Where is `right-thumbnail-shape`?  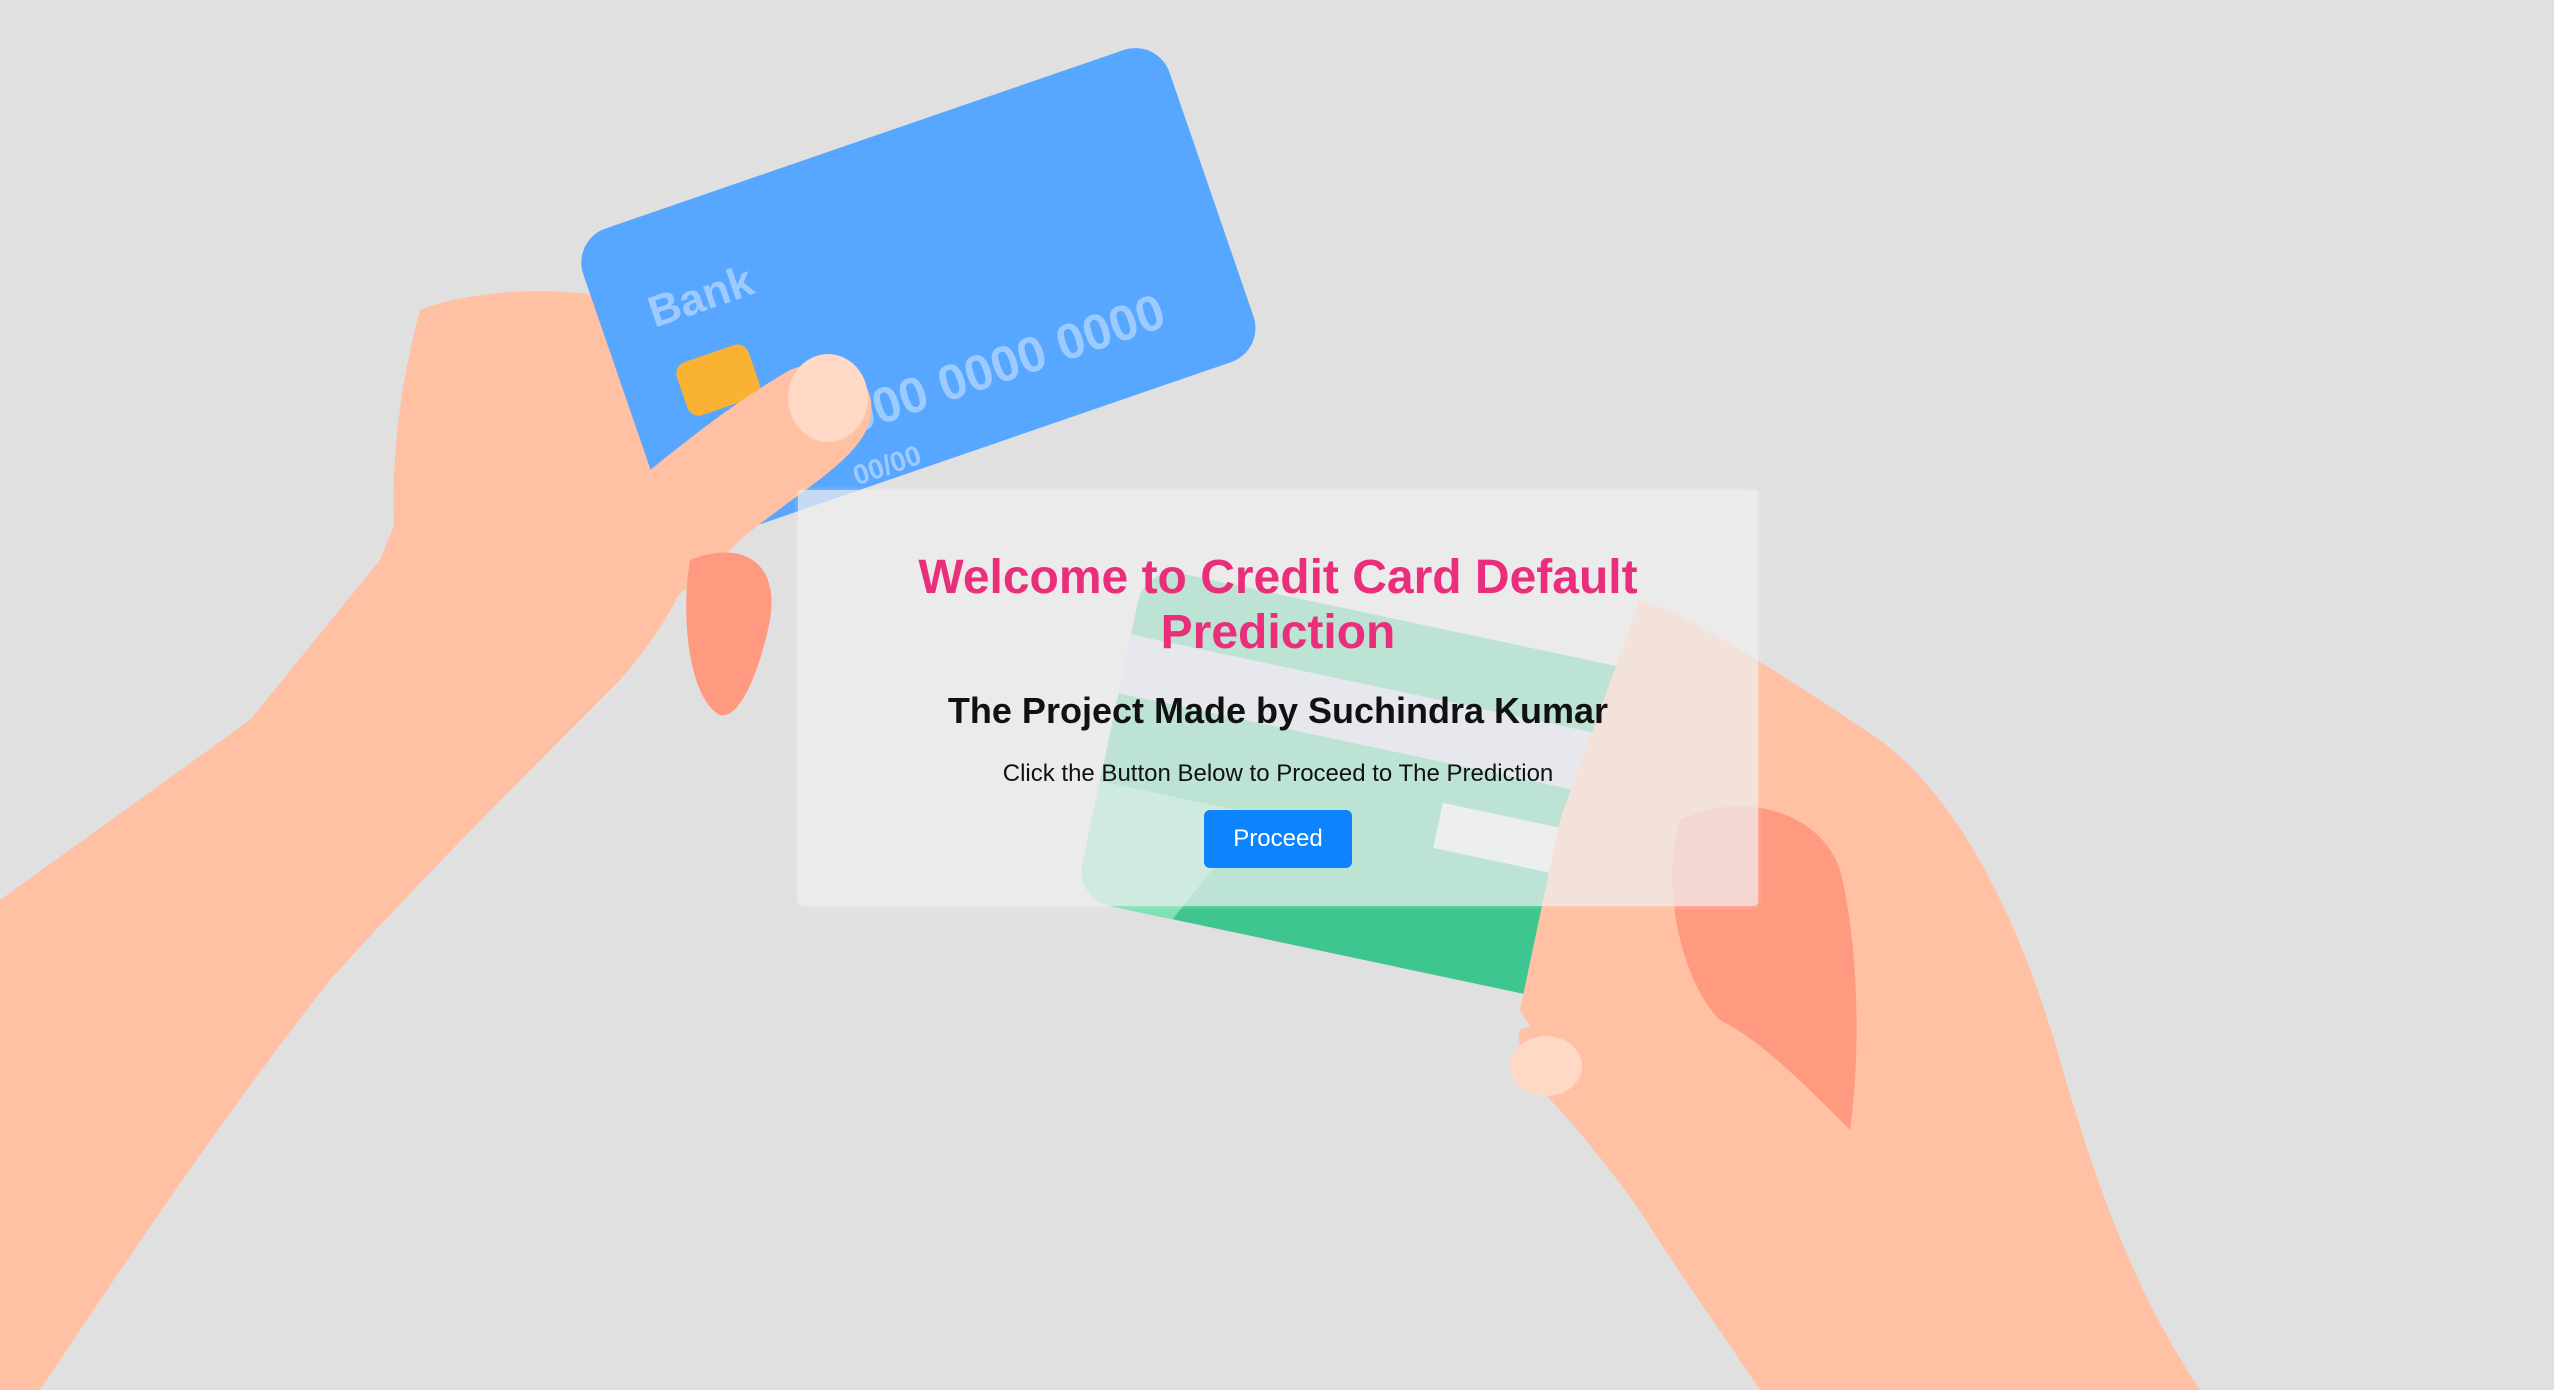 right-thumbnail-shape is located at coordinates (1546, 1066).